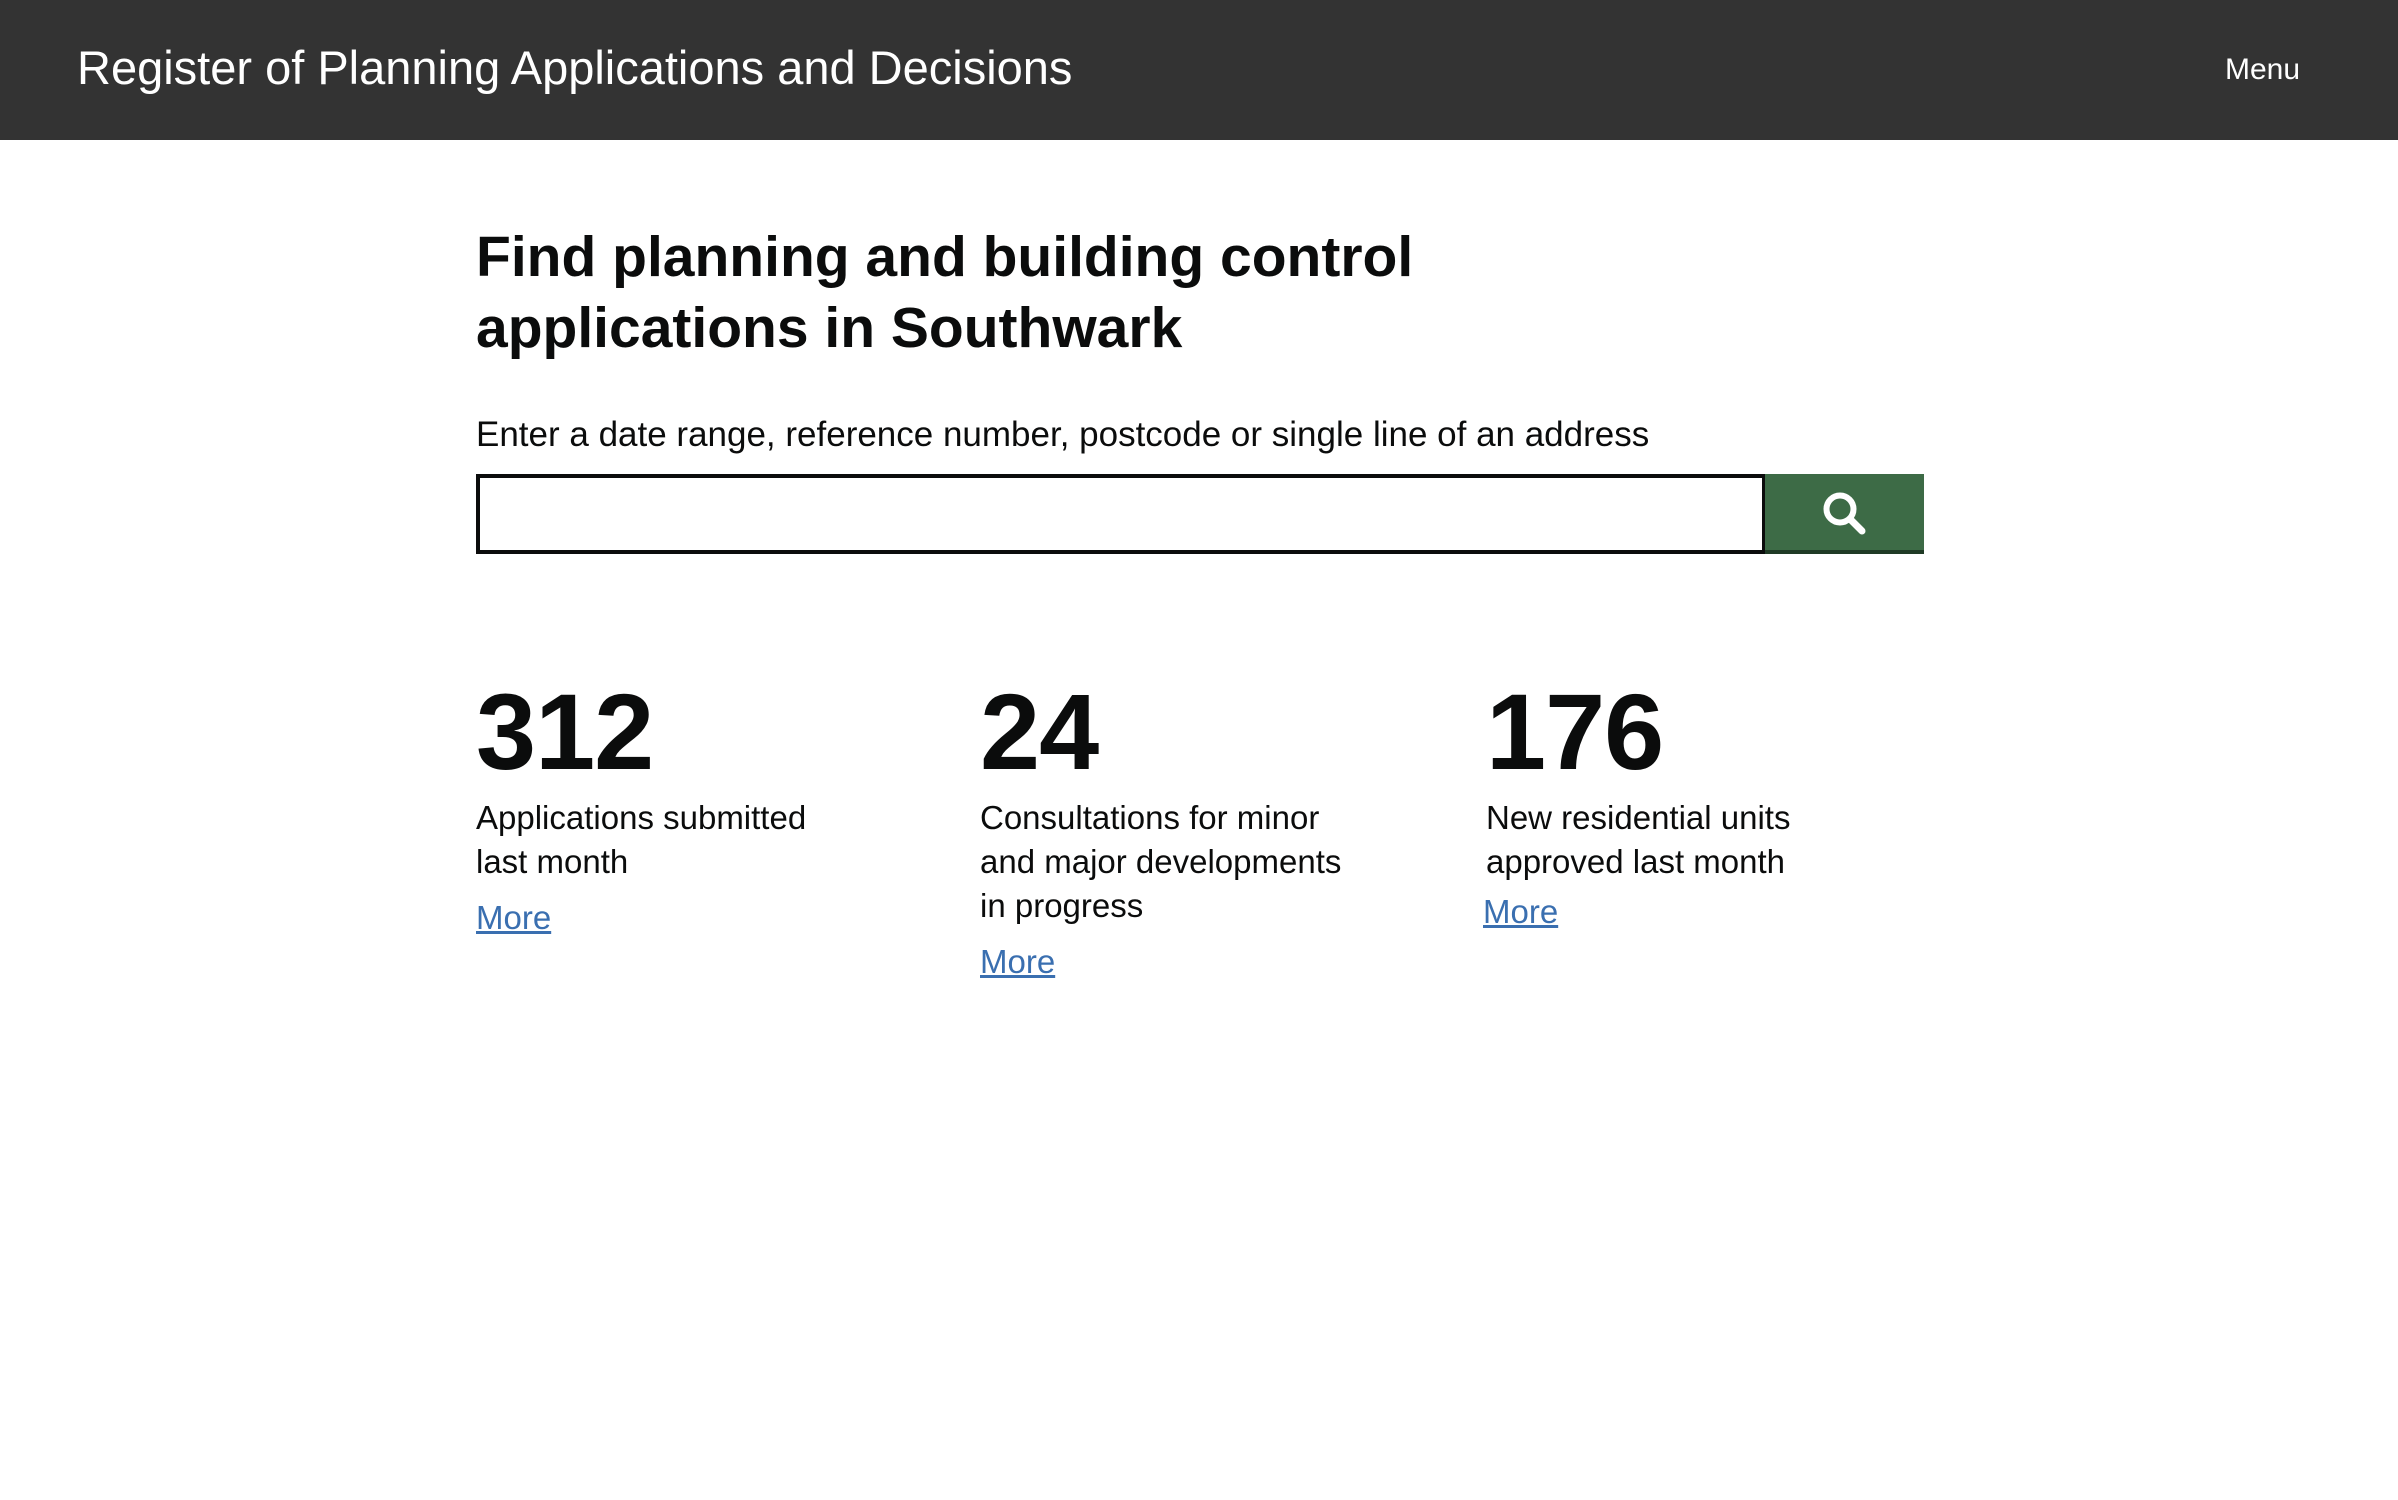 The image size is (2398, 1500). I want to click on stat-description-line: Applications submitted, so click(641, 817).